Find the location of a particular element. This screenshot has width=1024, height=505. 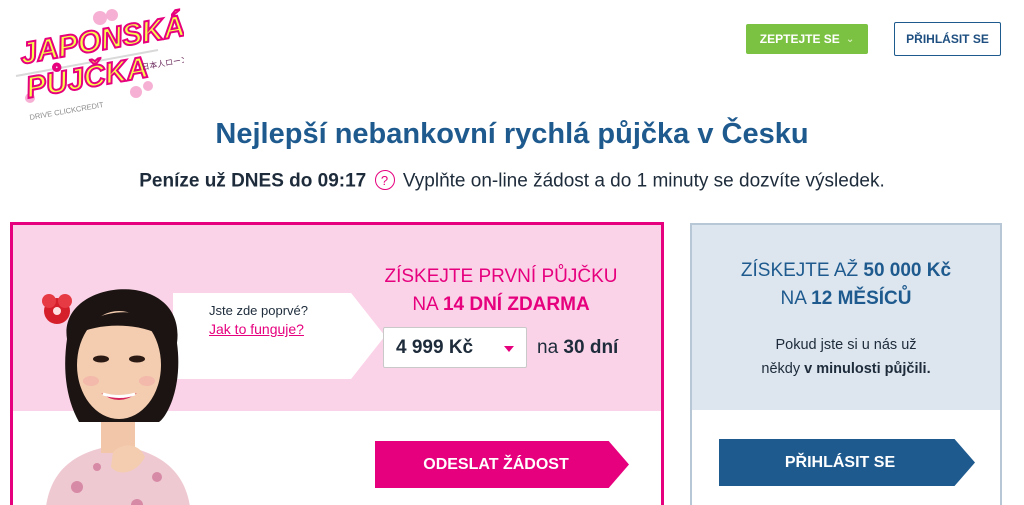

logo-graphic: JAPONSKÁ PŮJČKA 日本人ローン DRIVE CLICKCREDIT is located at coordinates (102, 64).